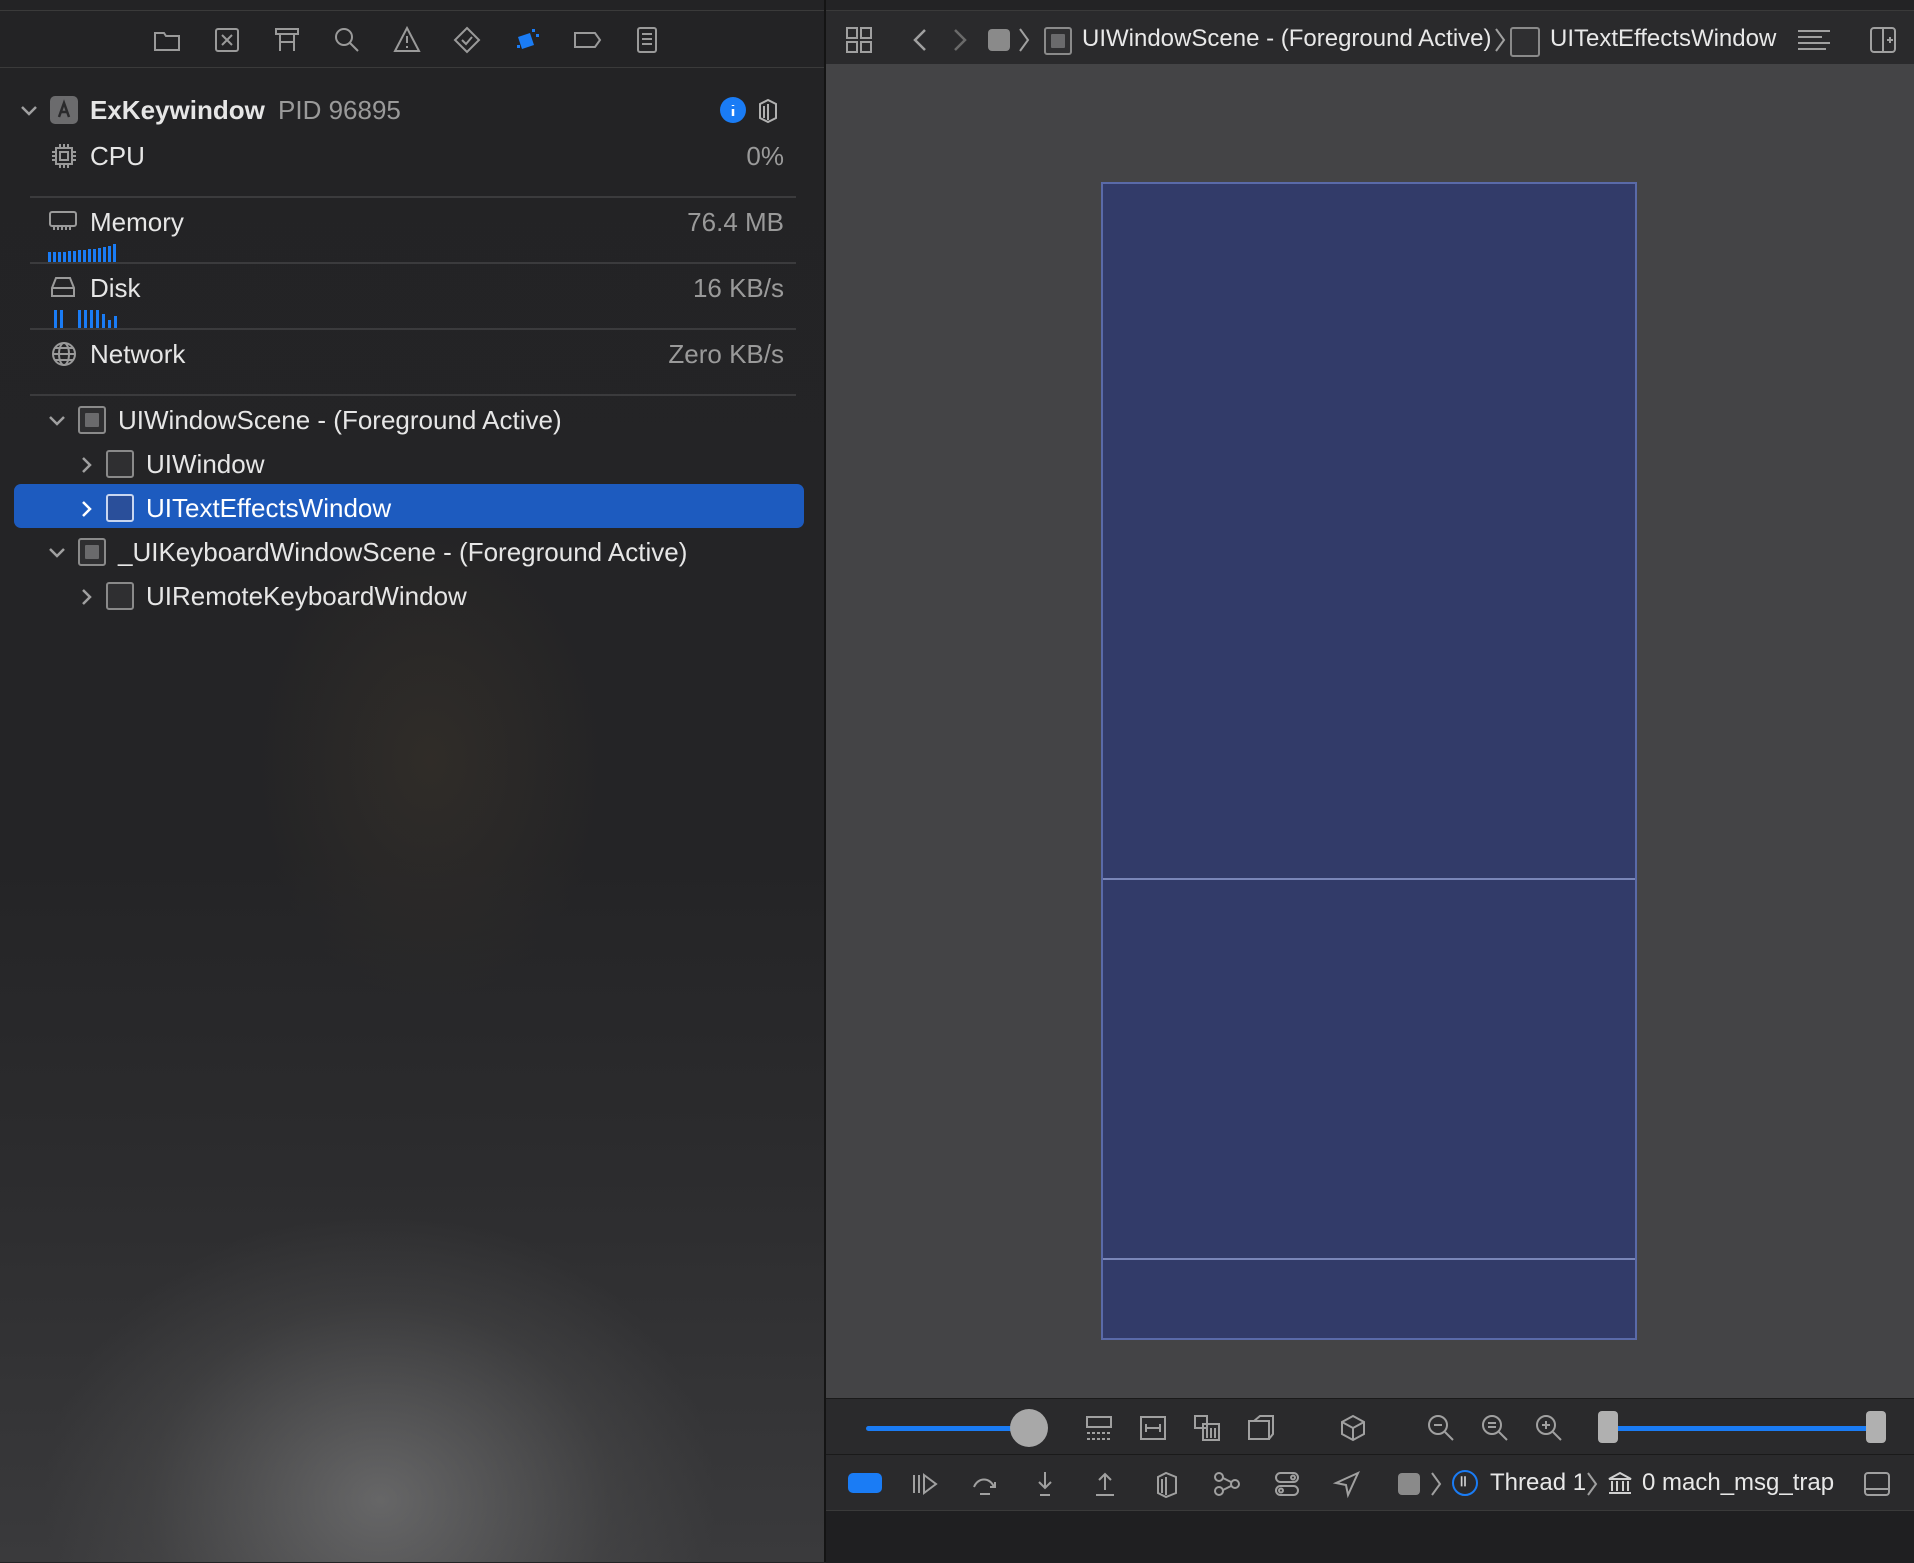 The image size is (1914, 1563). I want to click on continue-icon, so click(925, 1484).